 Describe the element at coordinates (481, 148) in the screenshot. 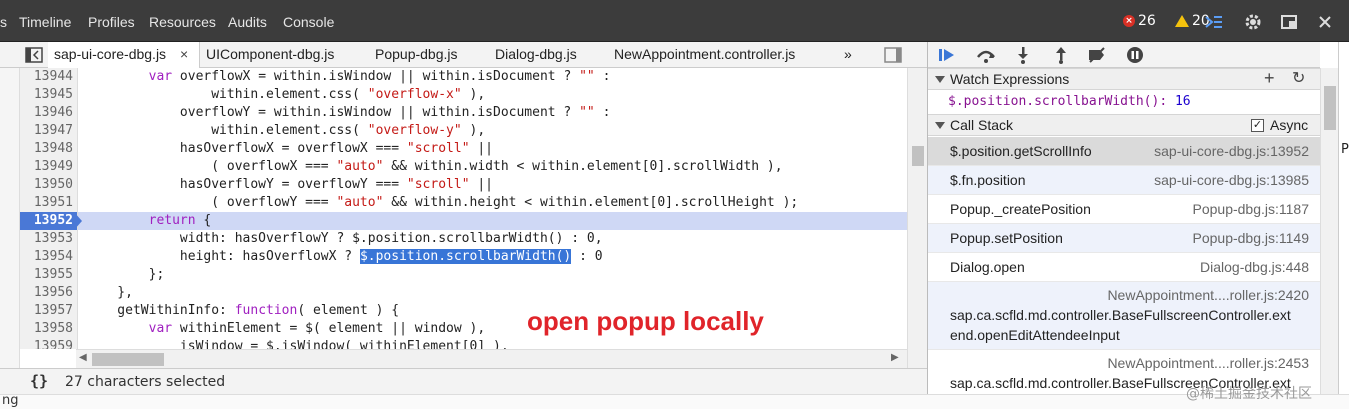

I see `code-token: ||` at that location.